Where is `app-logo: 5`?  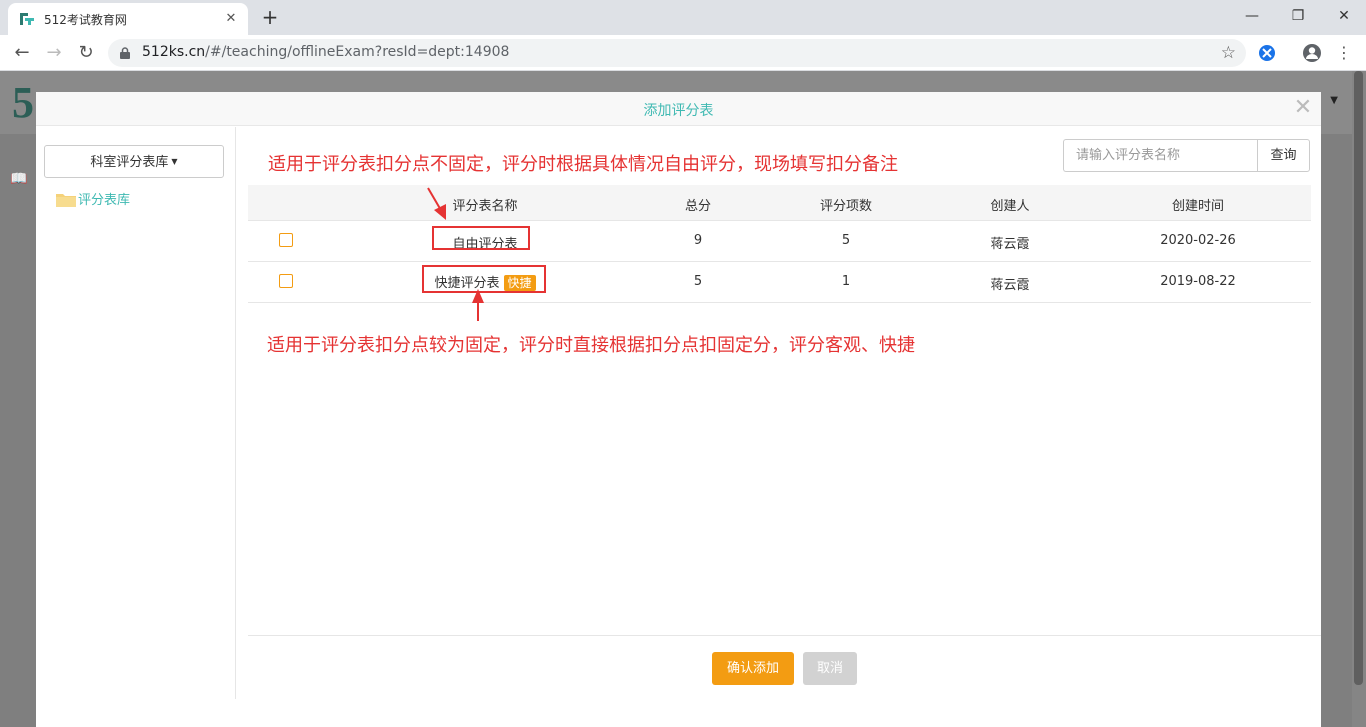
app-logo: 5 is located at coordinates (23, 102).